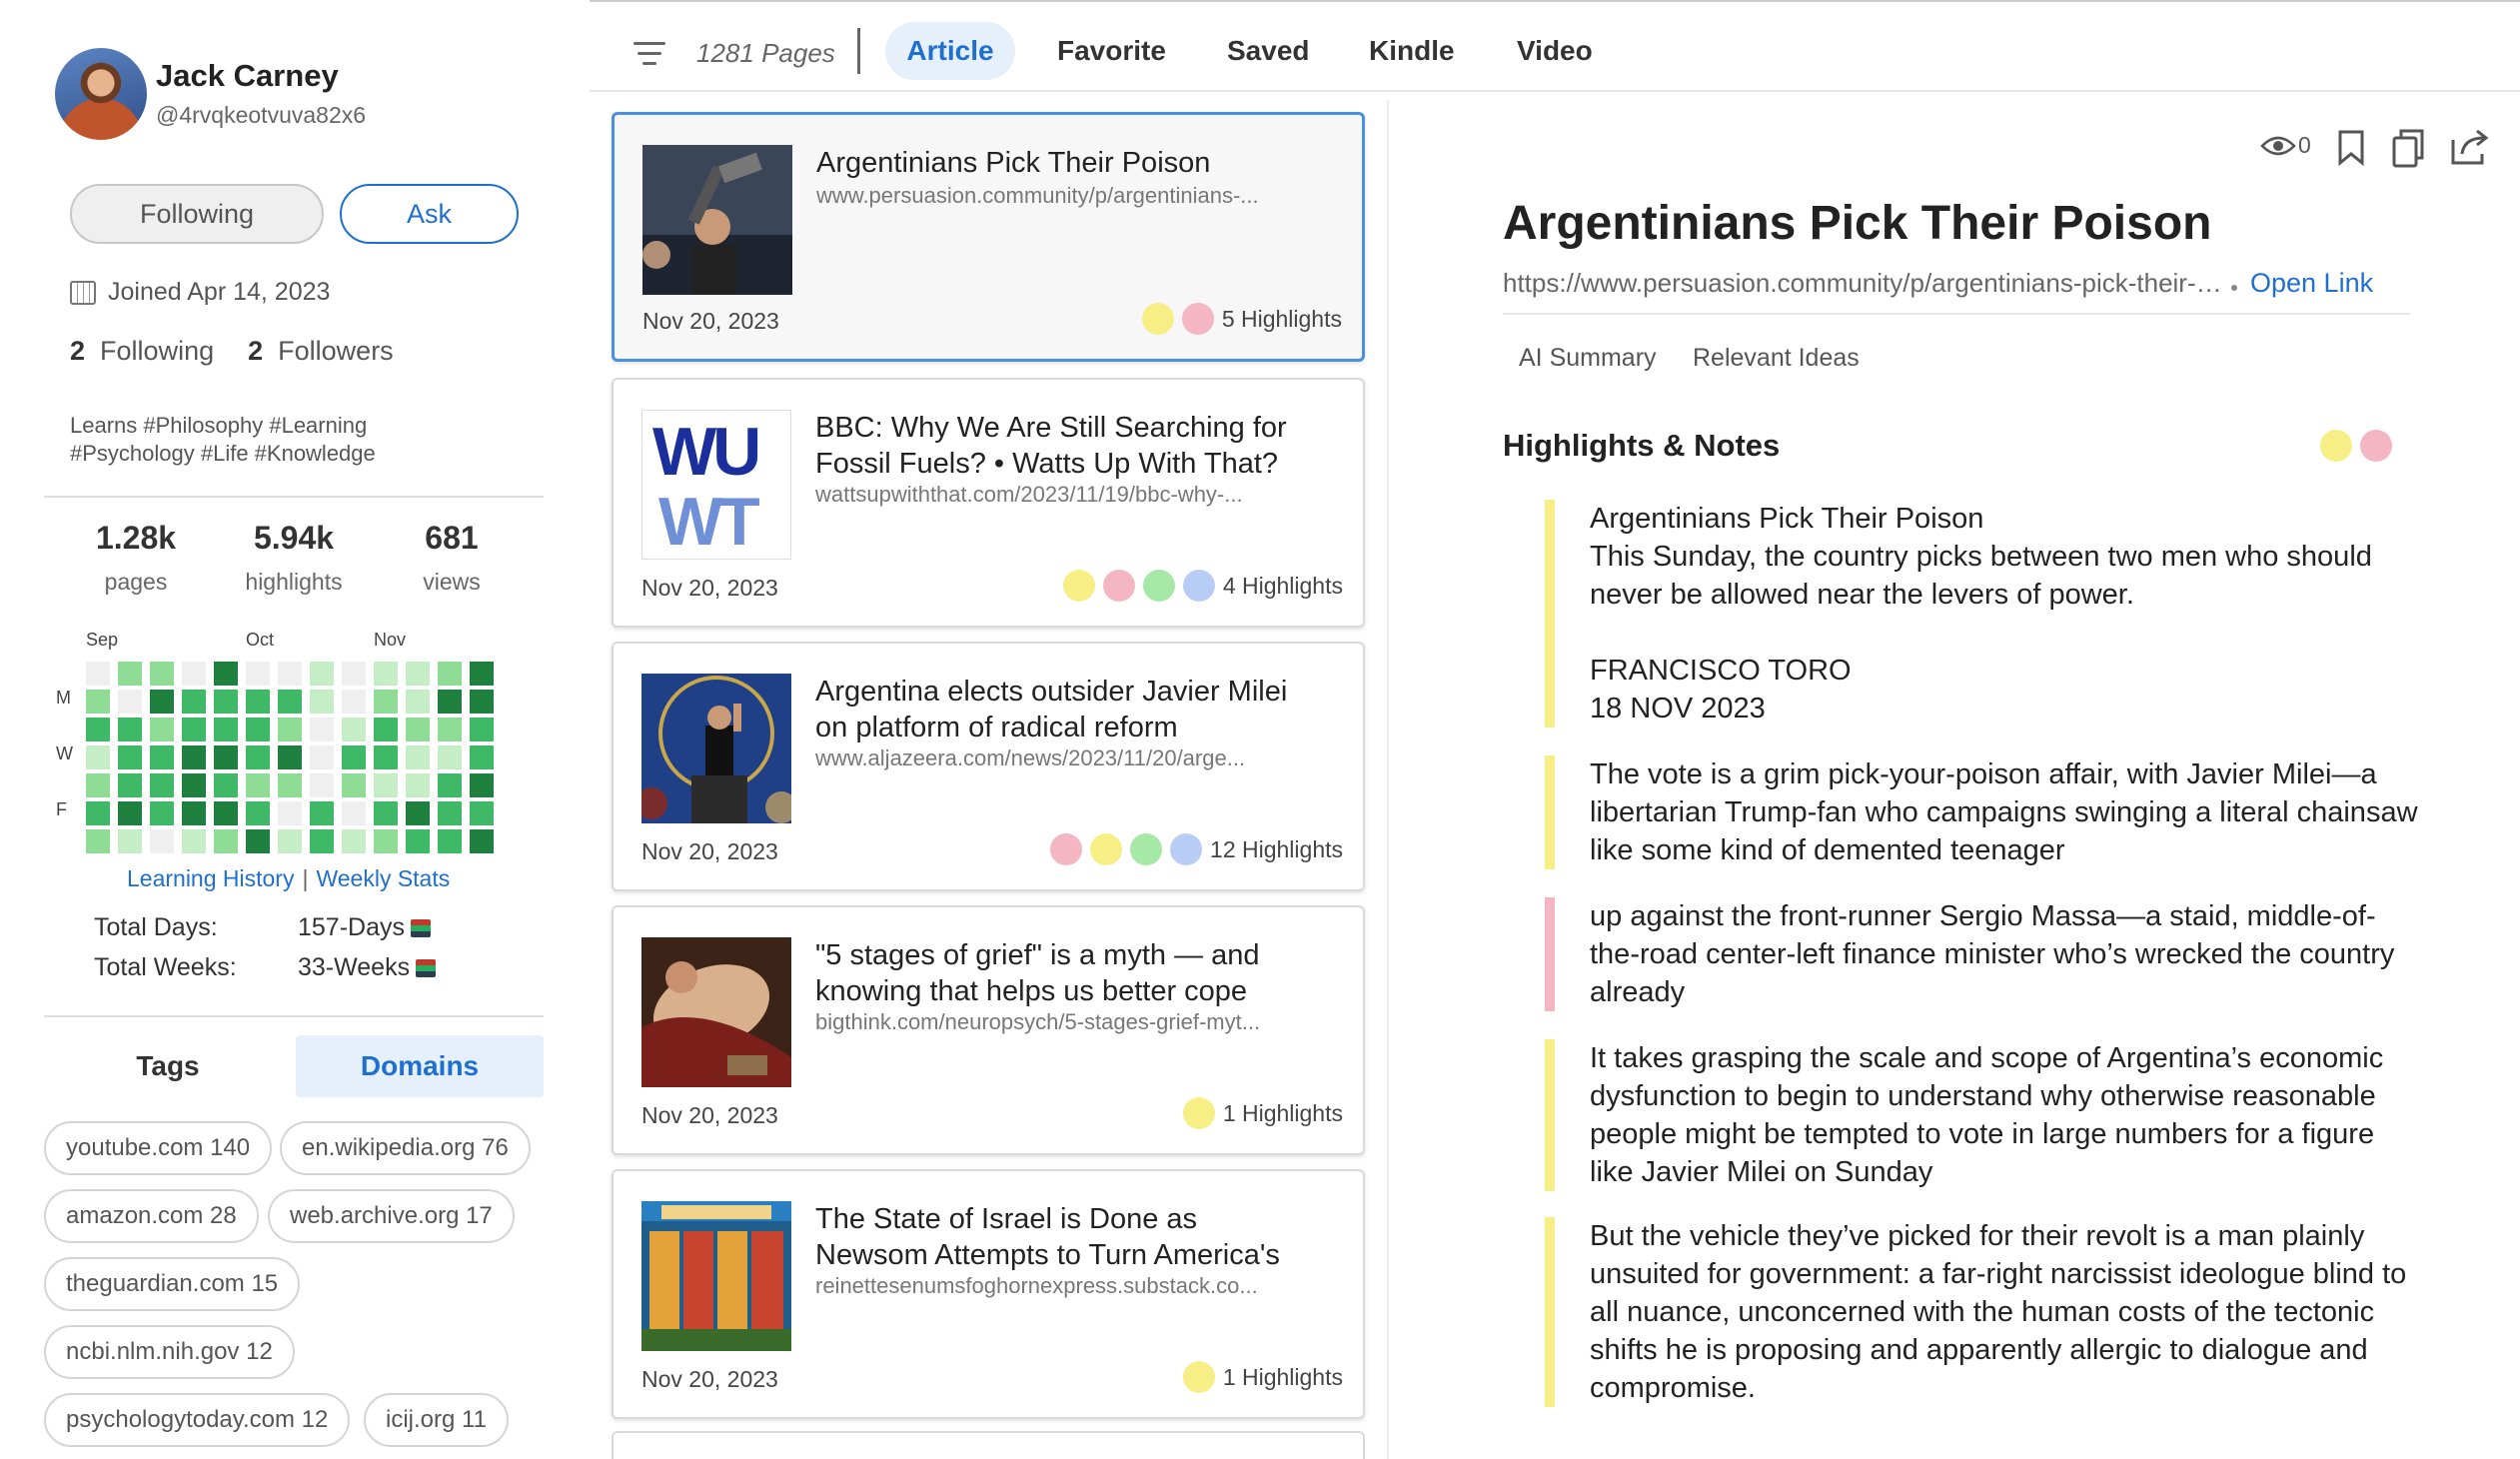  What do you see at coordinates (1412, 51) in the screenshot?
I see `tab-kindle: Kindle` at bounding box center [1412, 51].